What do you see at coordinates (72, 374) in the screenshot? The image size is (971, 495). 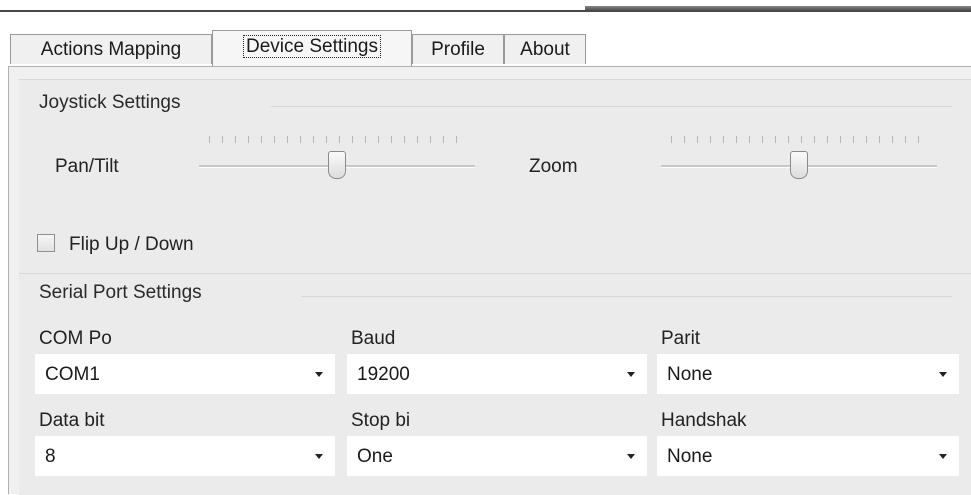 I see `com-port-value: COM1` at bounding box center [72, 374].